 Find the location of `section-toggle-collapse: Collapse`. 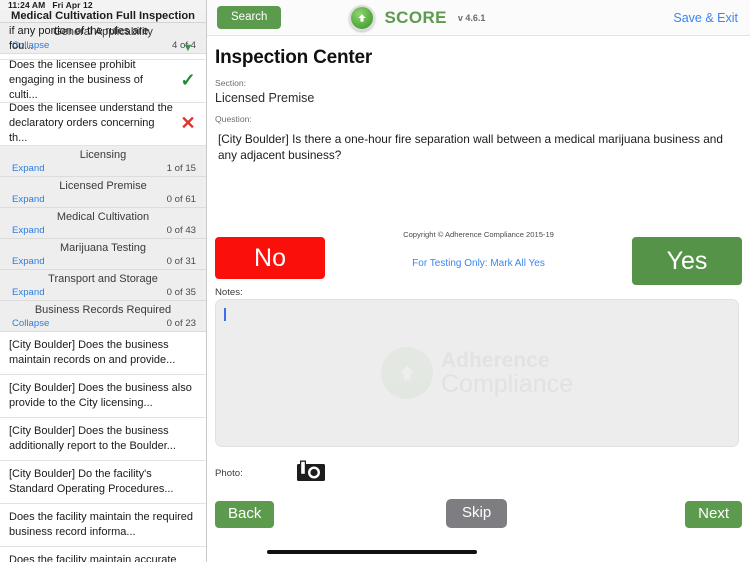

section-toggle-collapse: Collapse is located at coordinates (30, 323).